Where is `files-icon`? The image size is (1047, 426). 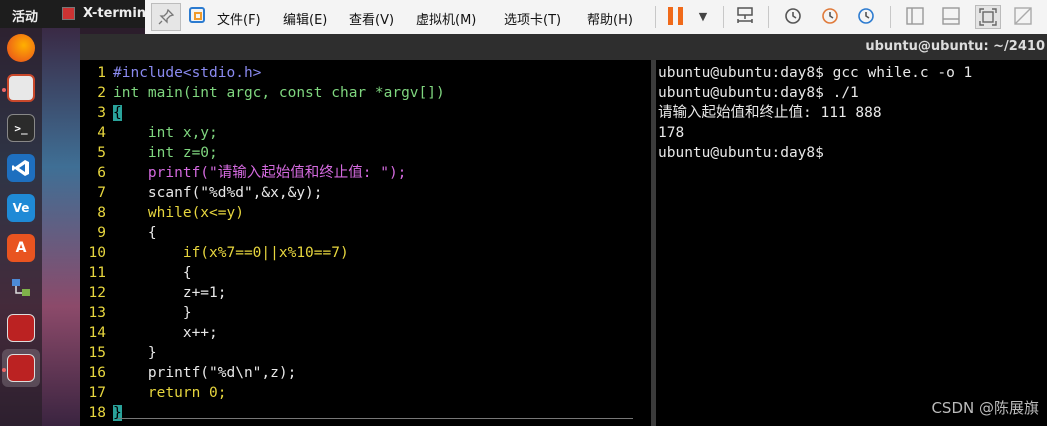 files-icon is located at coordinates (21, 88).